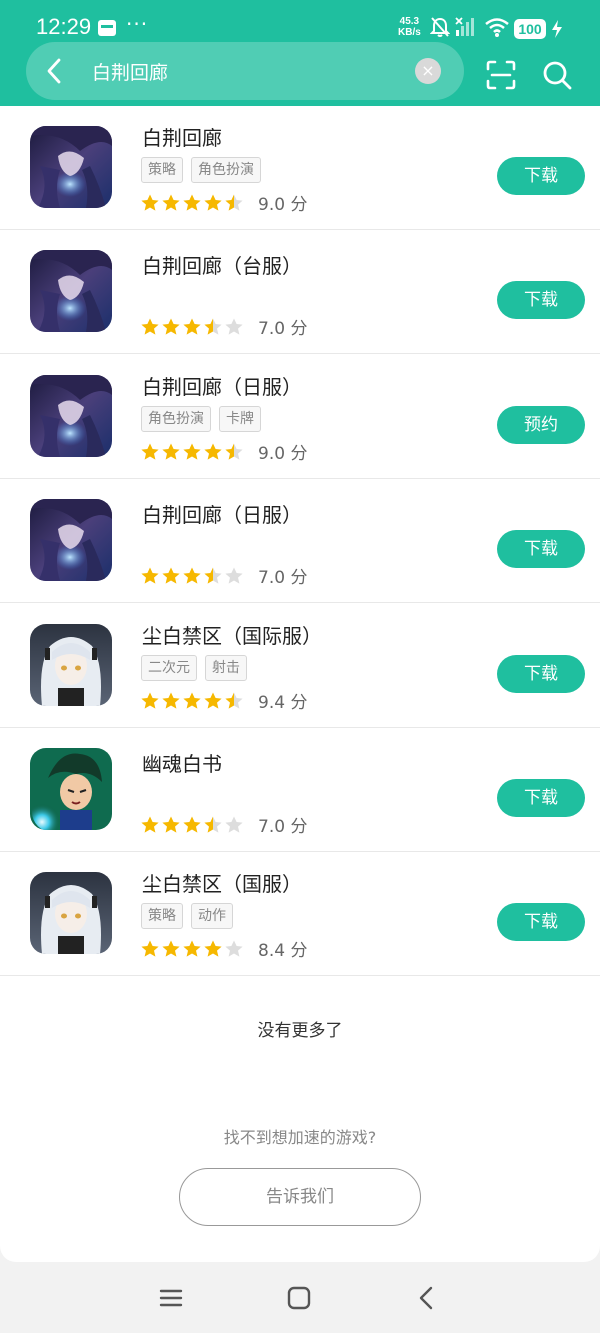 The width and height of the screenshot is (600, 1333). Describe the element at coordinates (242, 71) in the screenshot. I see `search-input` at that location.